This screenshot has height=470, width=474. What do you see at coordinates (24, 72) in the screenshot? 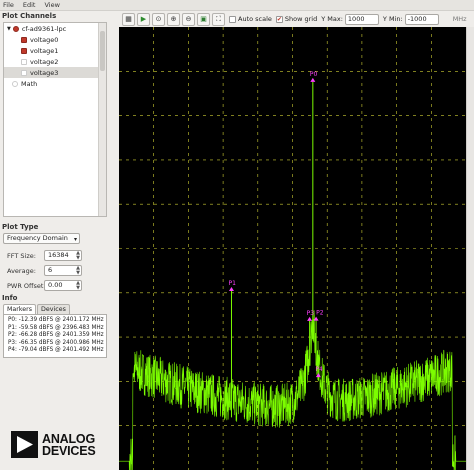
I see `channel-checkbox-voltage3` at bounding box center [24, 72].